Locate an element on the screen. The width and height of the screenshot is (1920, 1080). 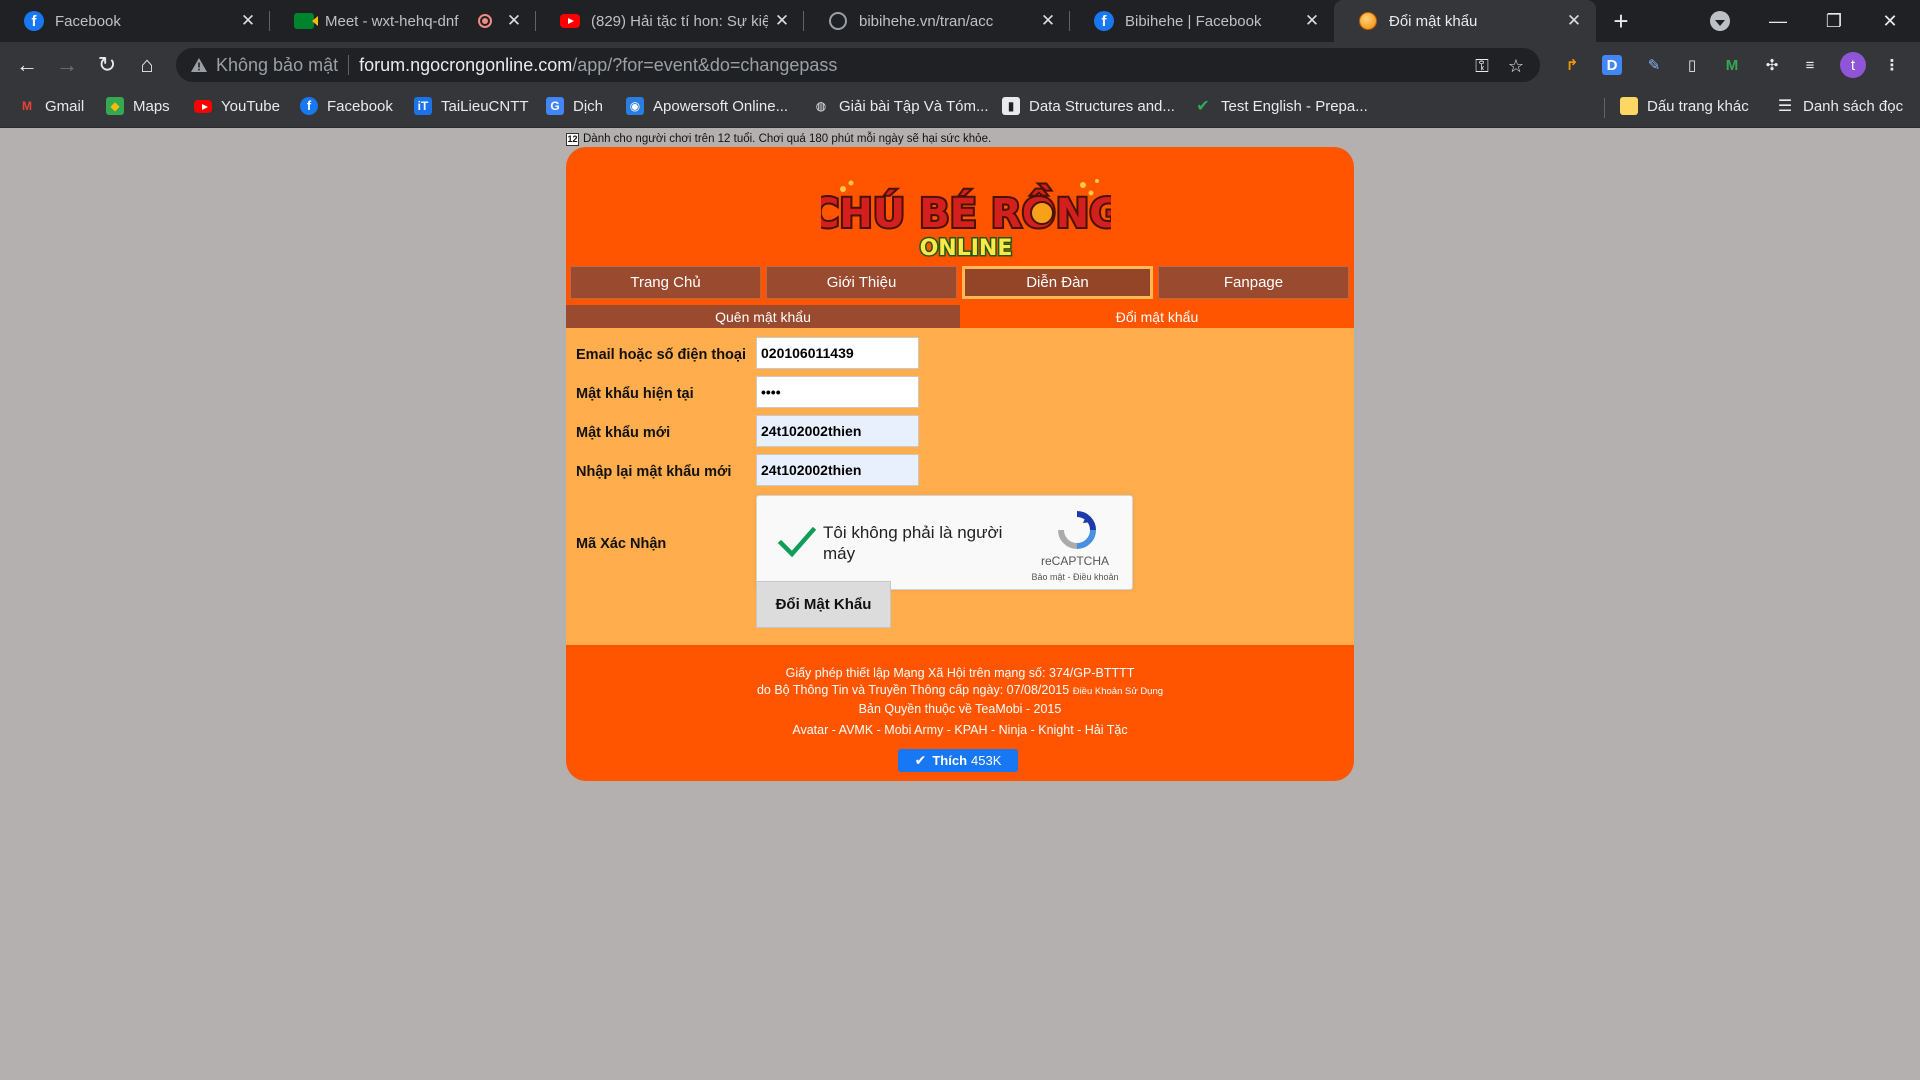
other-bookmarks: Dấu trang khác is located at coordinates (1684, 106).